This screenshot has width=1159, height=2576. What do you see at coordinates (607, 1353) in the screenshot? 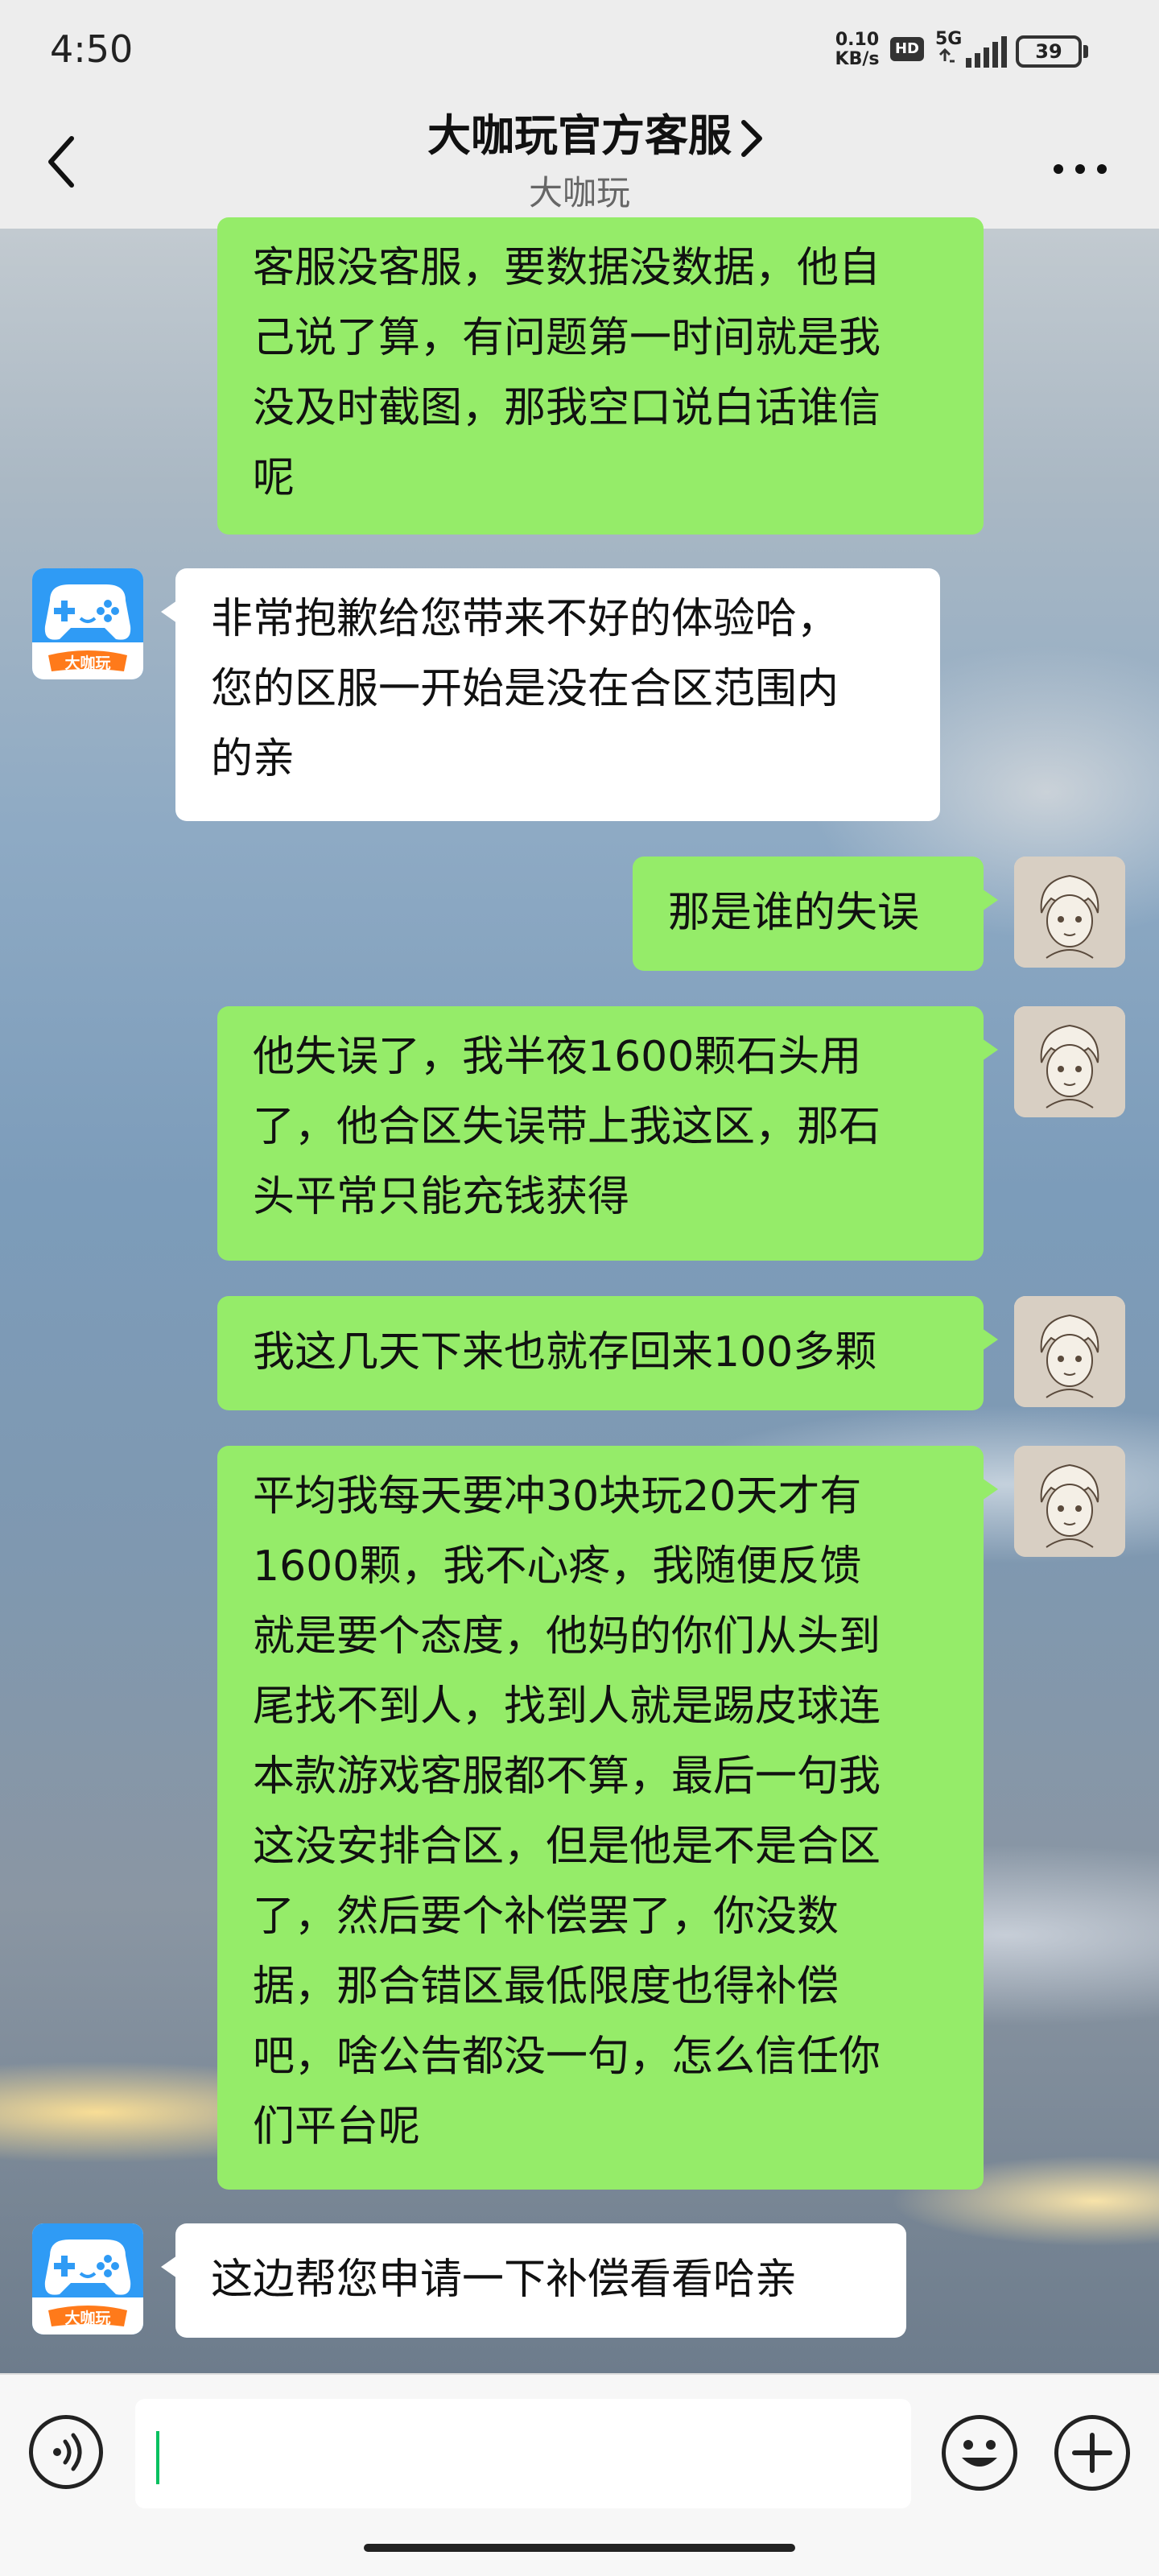
I see `message-bubble-mine: 我这几天下来也就存回来100多颗` at bounding box center [607, 1353].